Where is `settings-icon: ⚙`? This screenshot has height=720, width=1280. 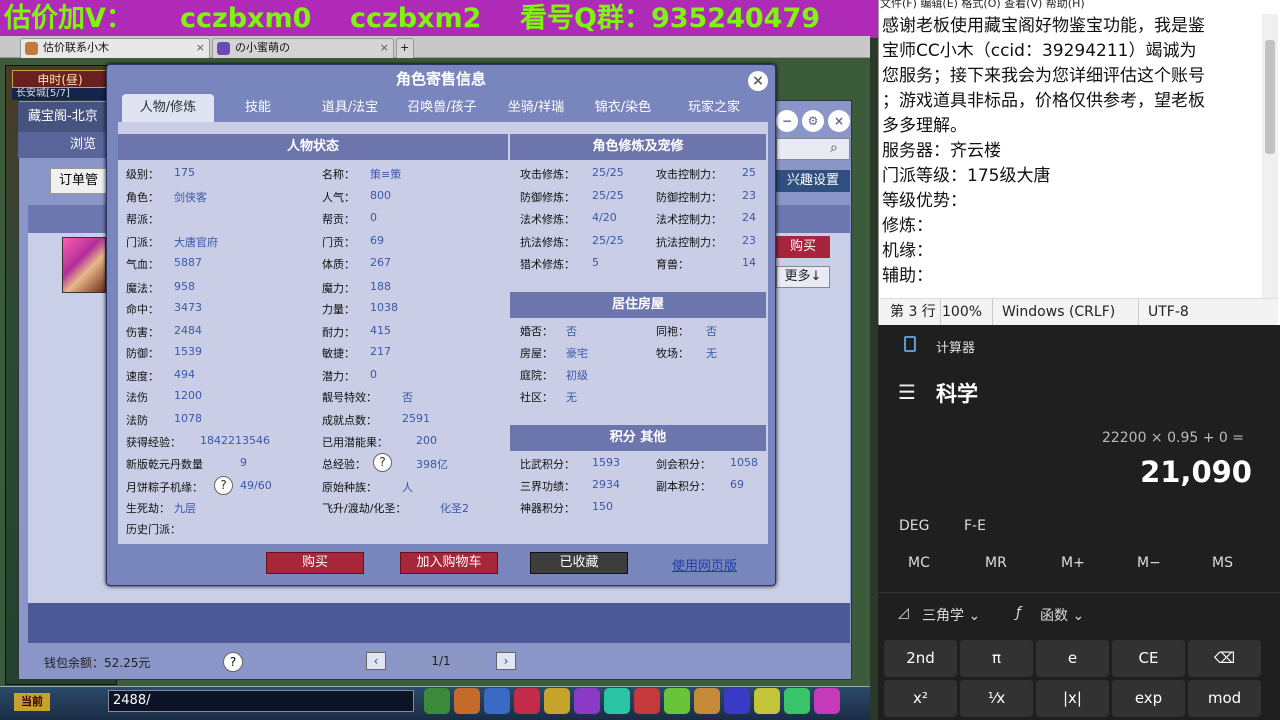 settings-icon: ⚙ is located at coordinates (813, 121).